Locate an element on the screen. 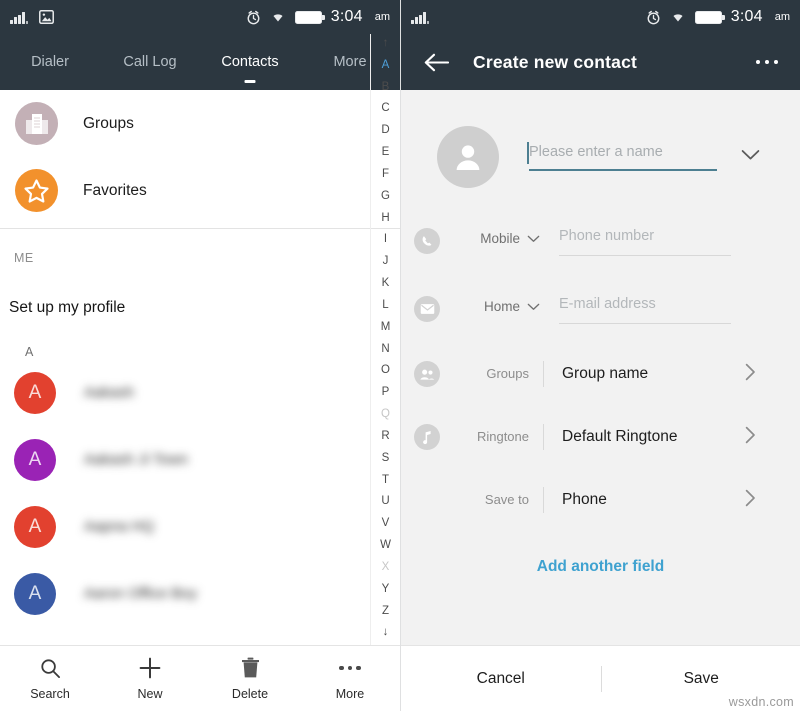 This screenshot has height=711, width=800. name-input-placeholder: Please enter a name is located at coordinates (622, 155).